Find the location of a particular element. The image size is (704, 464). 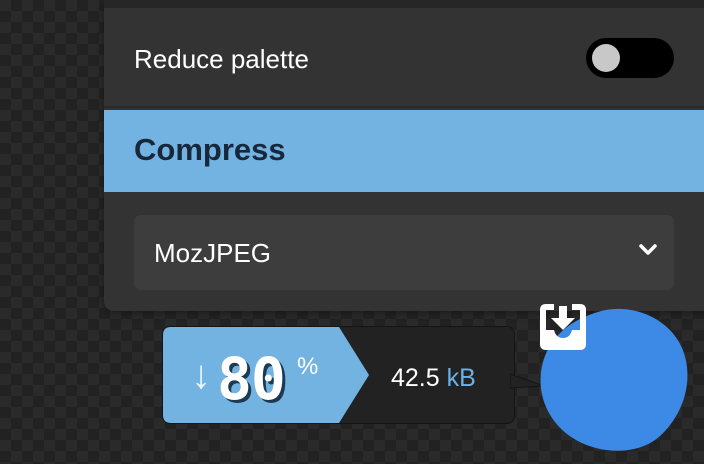

arrow-down-icon: ↓ is located at coordinates (201, 375).